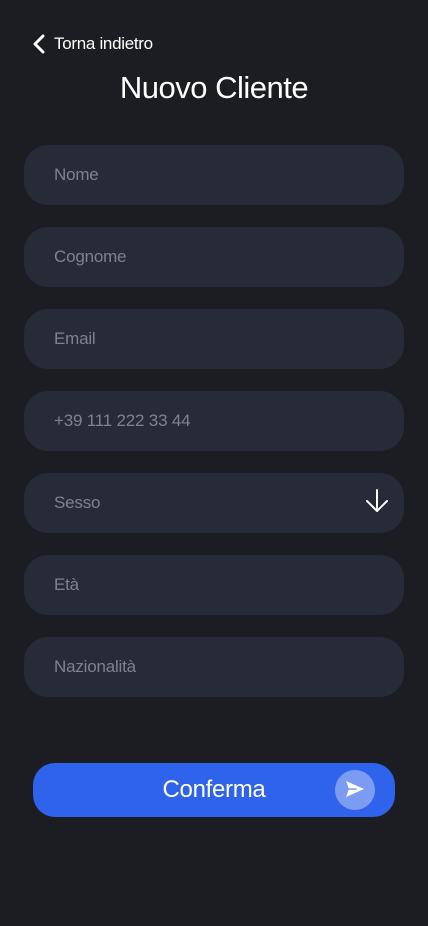 The image size is (428, 926). I want to click on nome-field-container, so click(214, 175).